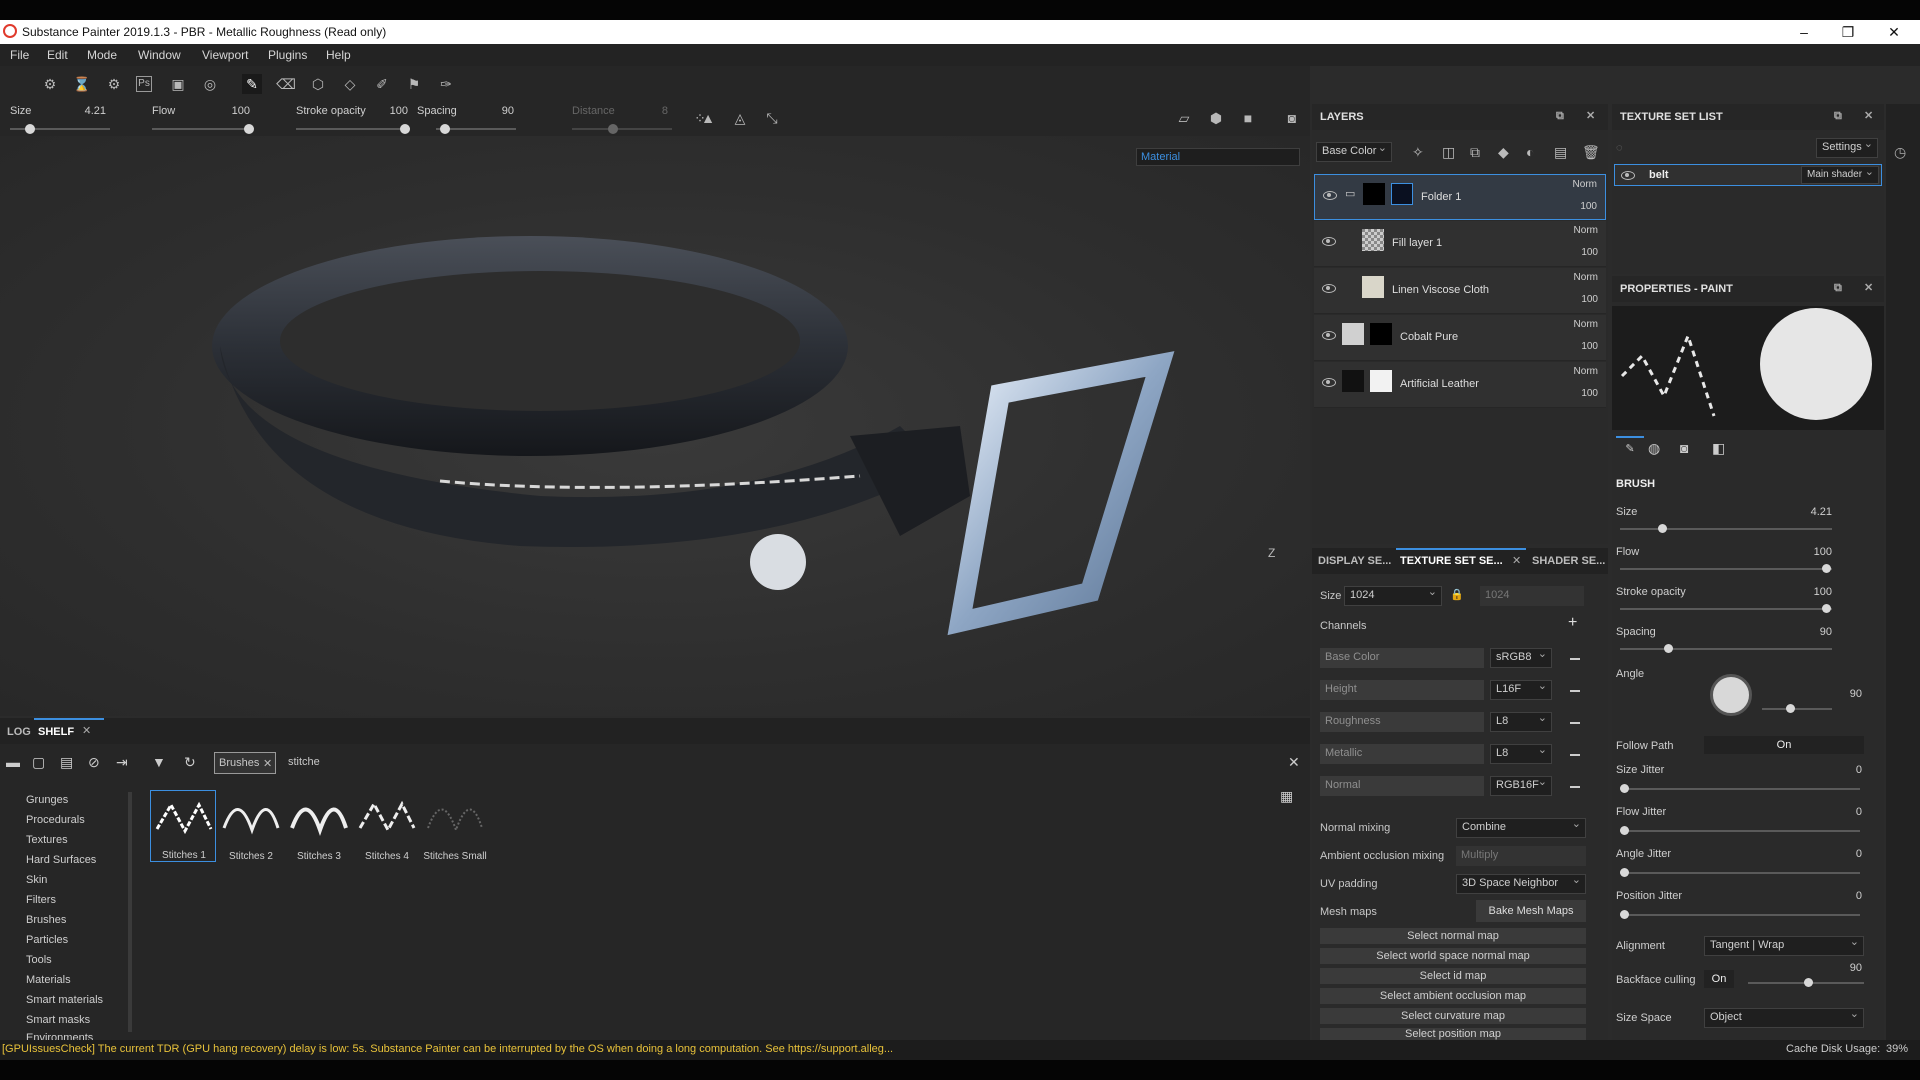 This screenshot has height=1080, width=1920. Describe the element at coordinates (1784, 745) in the screenshot. I see `follow-path-toggle: On` at that location.